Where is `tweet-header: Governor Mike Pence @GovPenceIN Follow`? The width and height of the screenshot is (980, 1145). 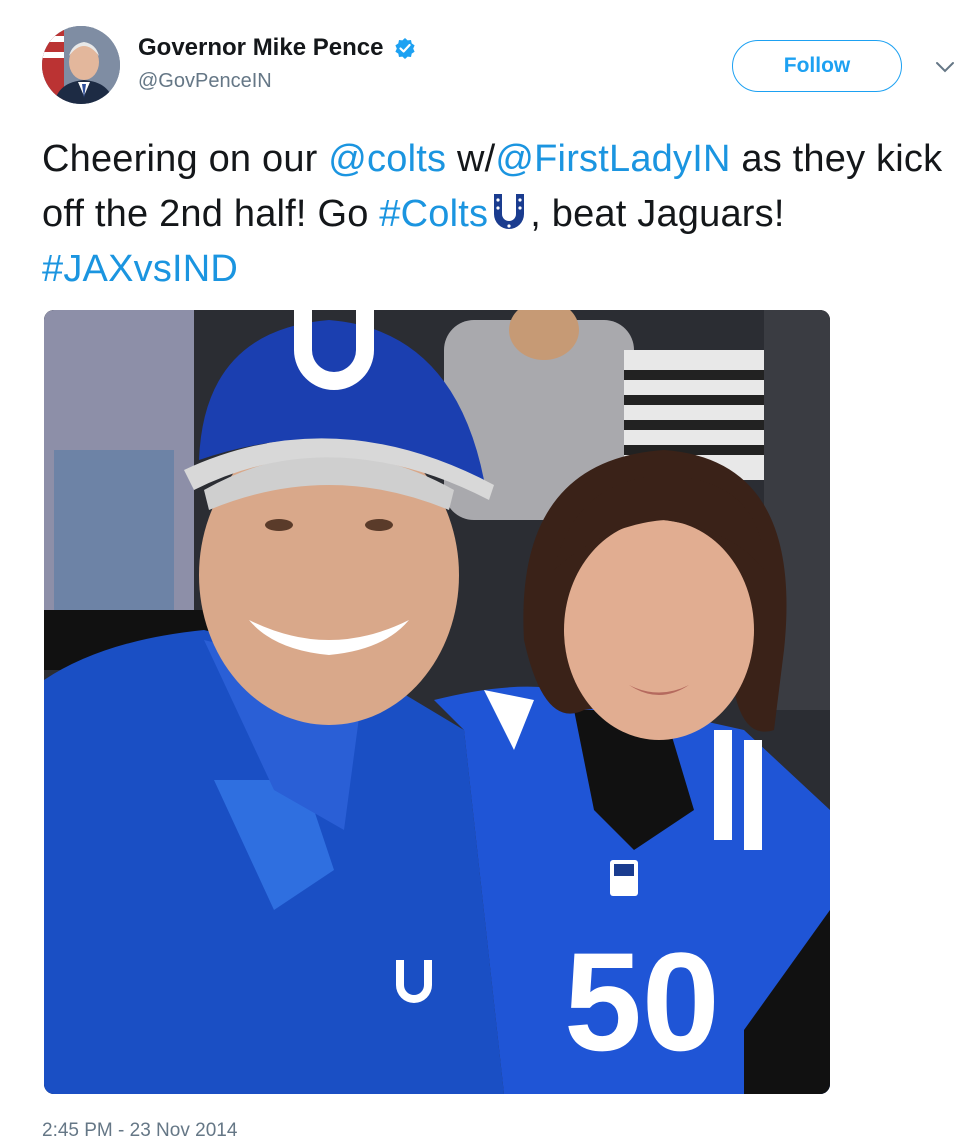 tweet-header: Governor Mike Pence @GovPenceIN Follow is located at coordinates (502, 66).